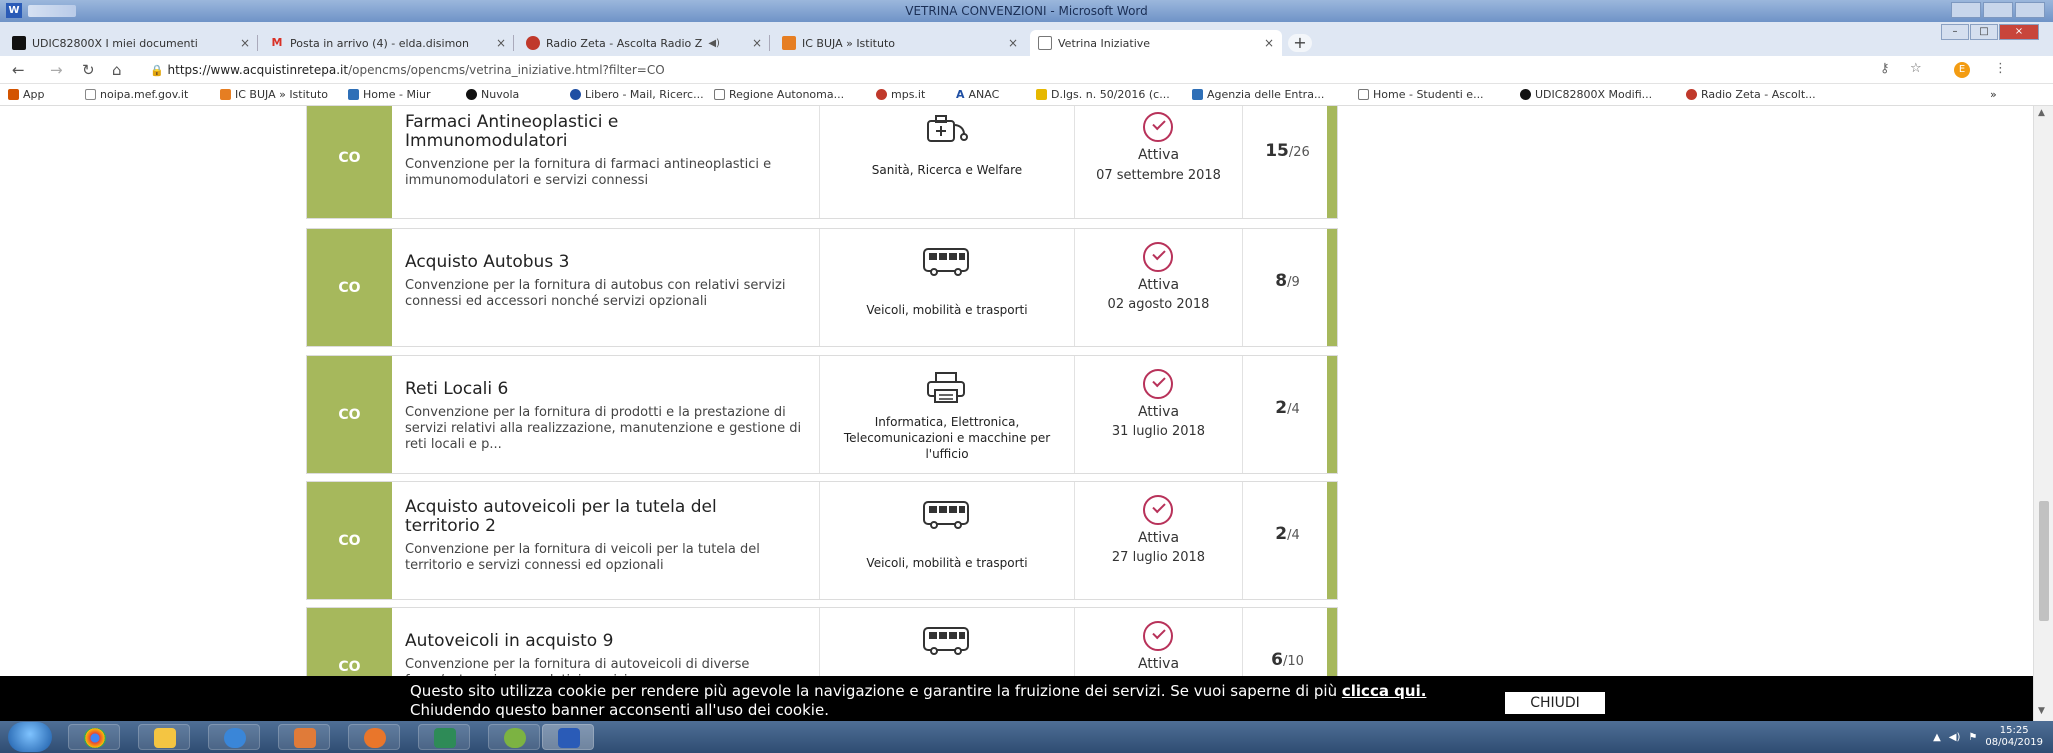  Describe the element at coordinates (2041, 711) in the screenshot. I see `scroll-down-icon: ▼` at that location.